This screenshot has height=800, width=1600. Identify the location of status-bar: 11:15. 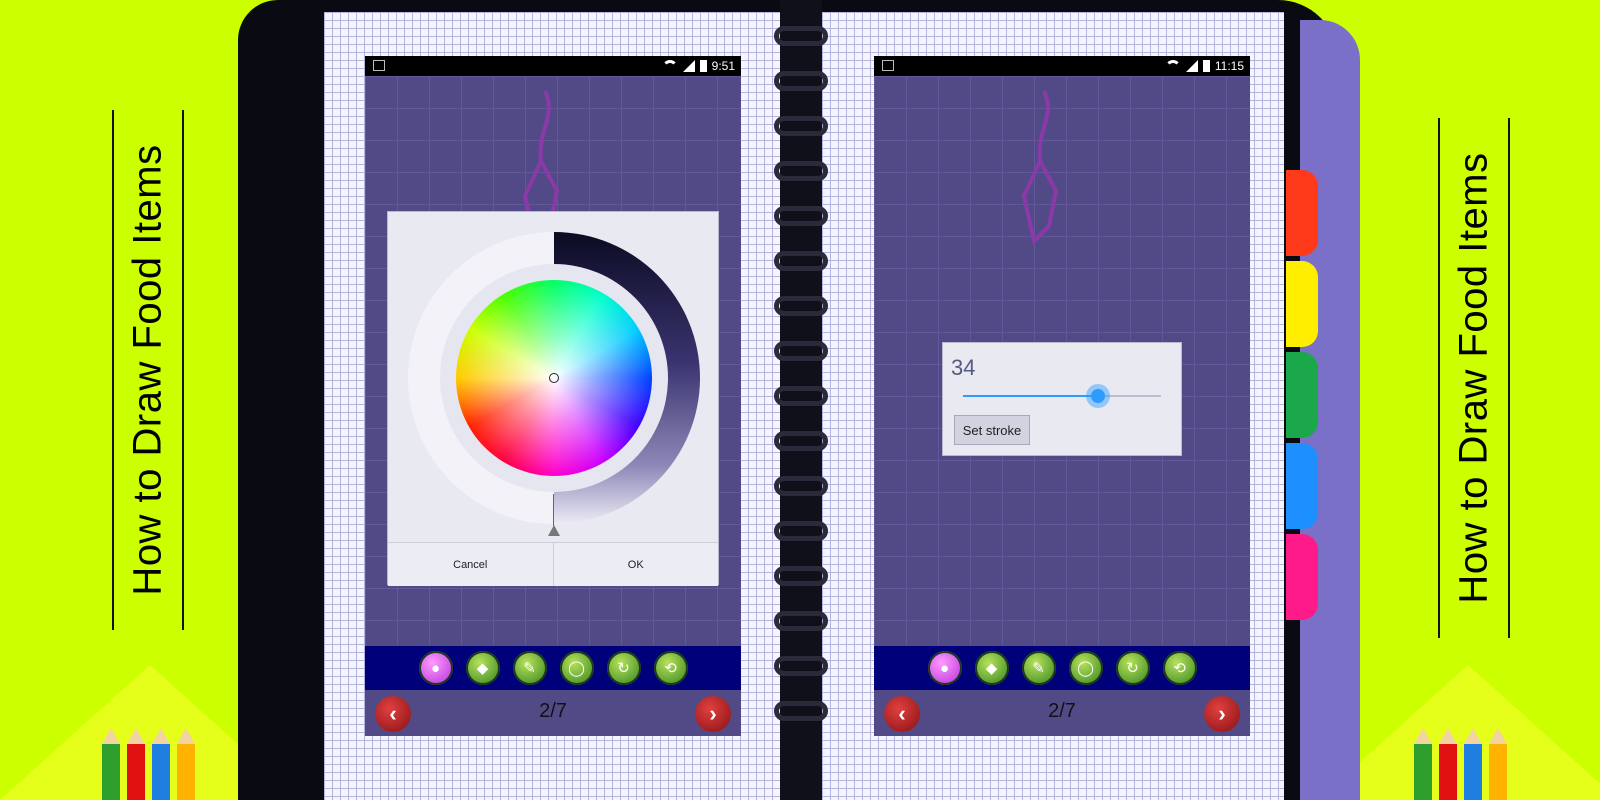
(1062, 66).